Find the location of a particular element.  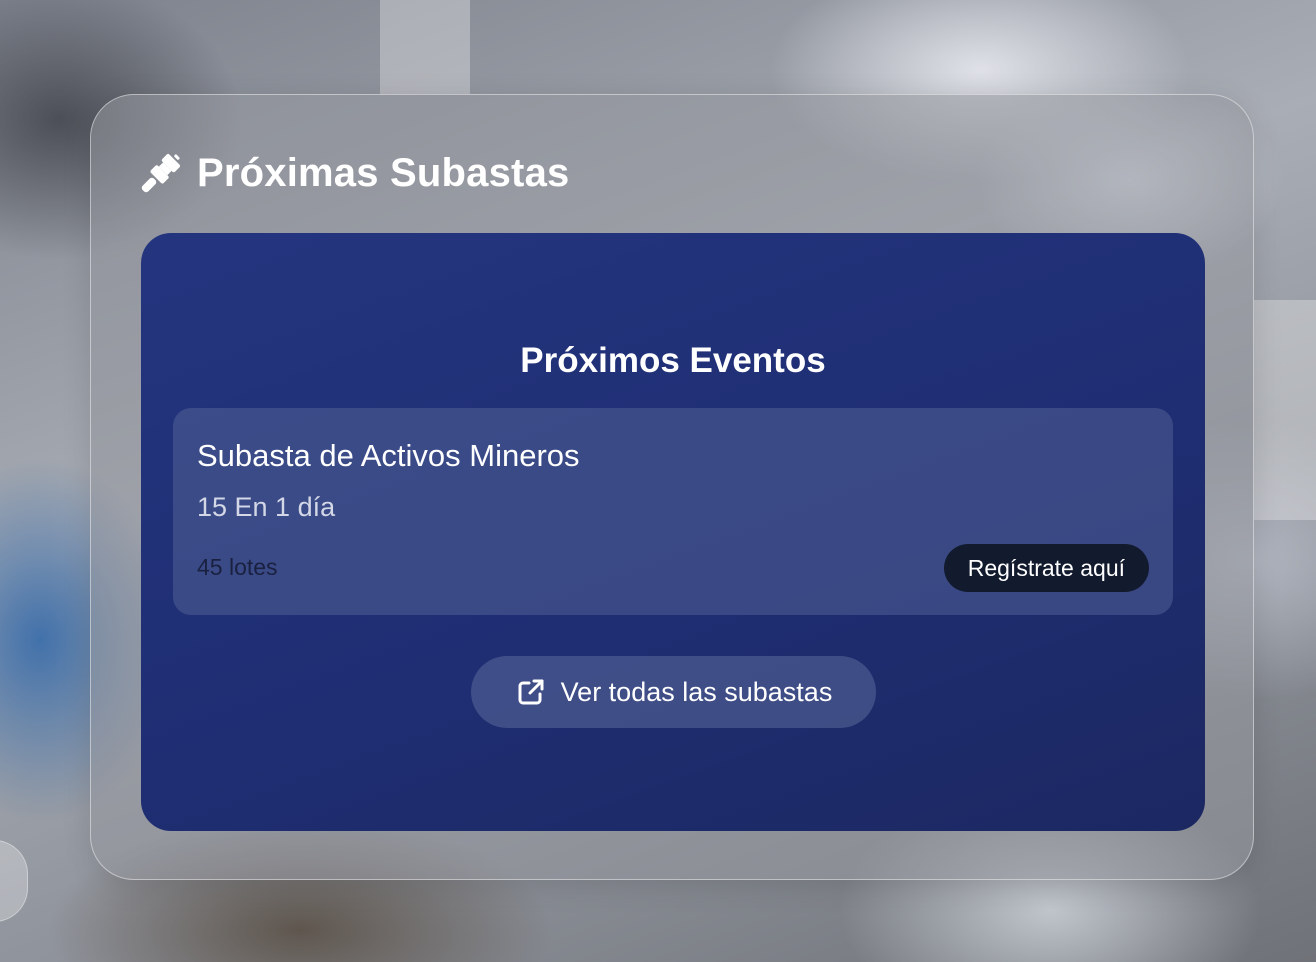

view-all-label: Ver todas las subastas is located at coordinates (696, 691).